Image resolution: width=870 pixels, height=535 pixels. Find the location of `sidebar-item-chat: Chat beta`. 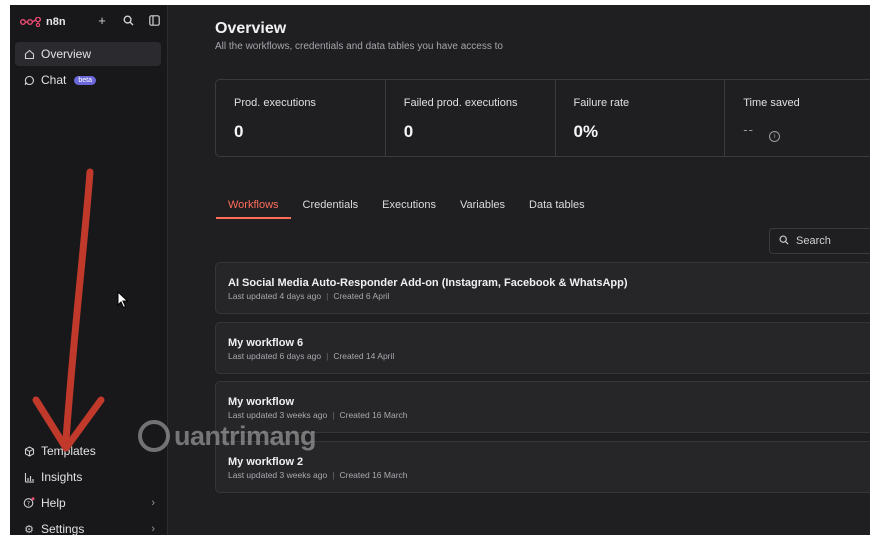

sidebar-item-chat: Chat beta is located at coordinates (88, 80).